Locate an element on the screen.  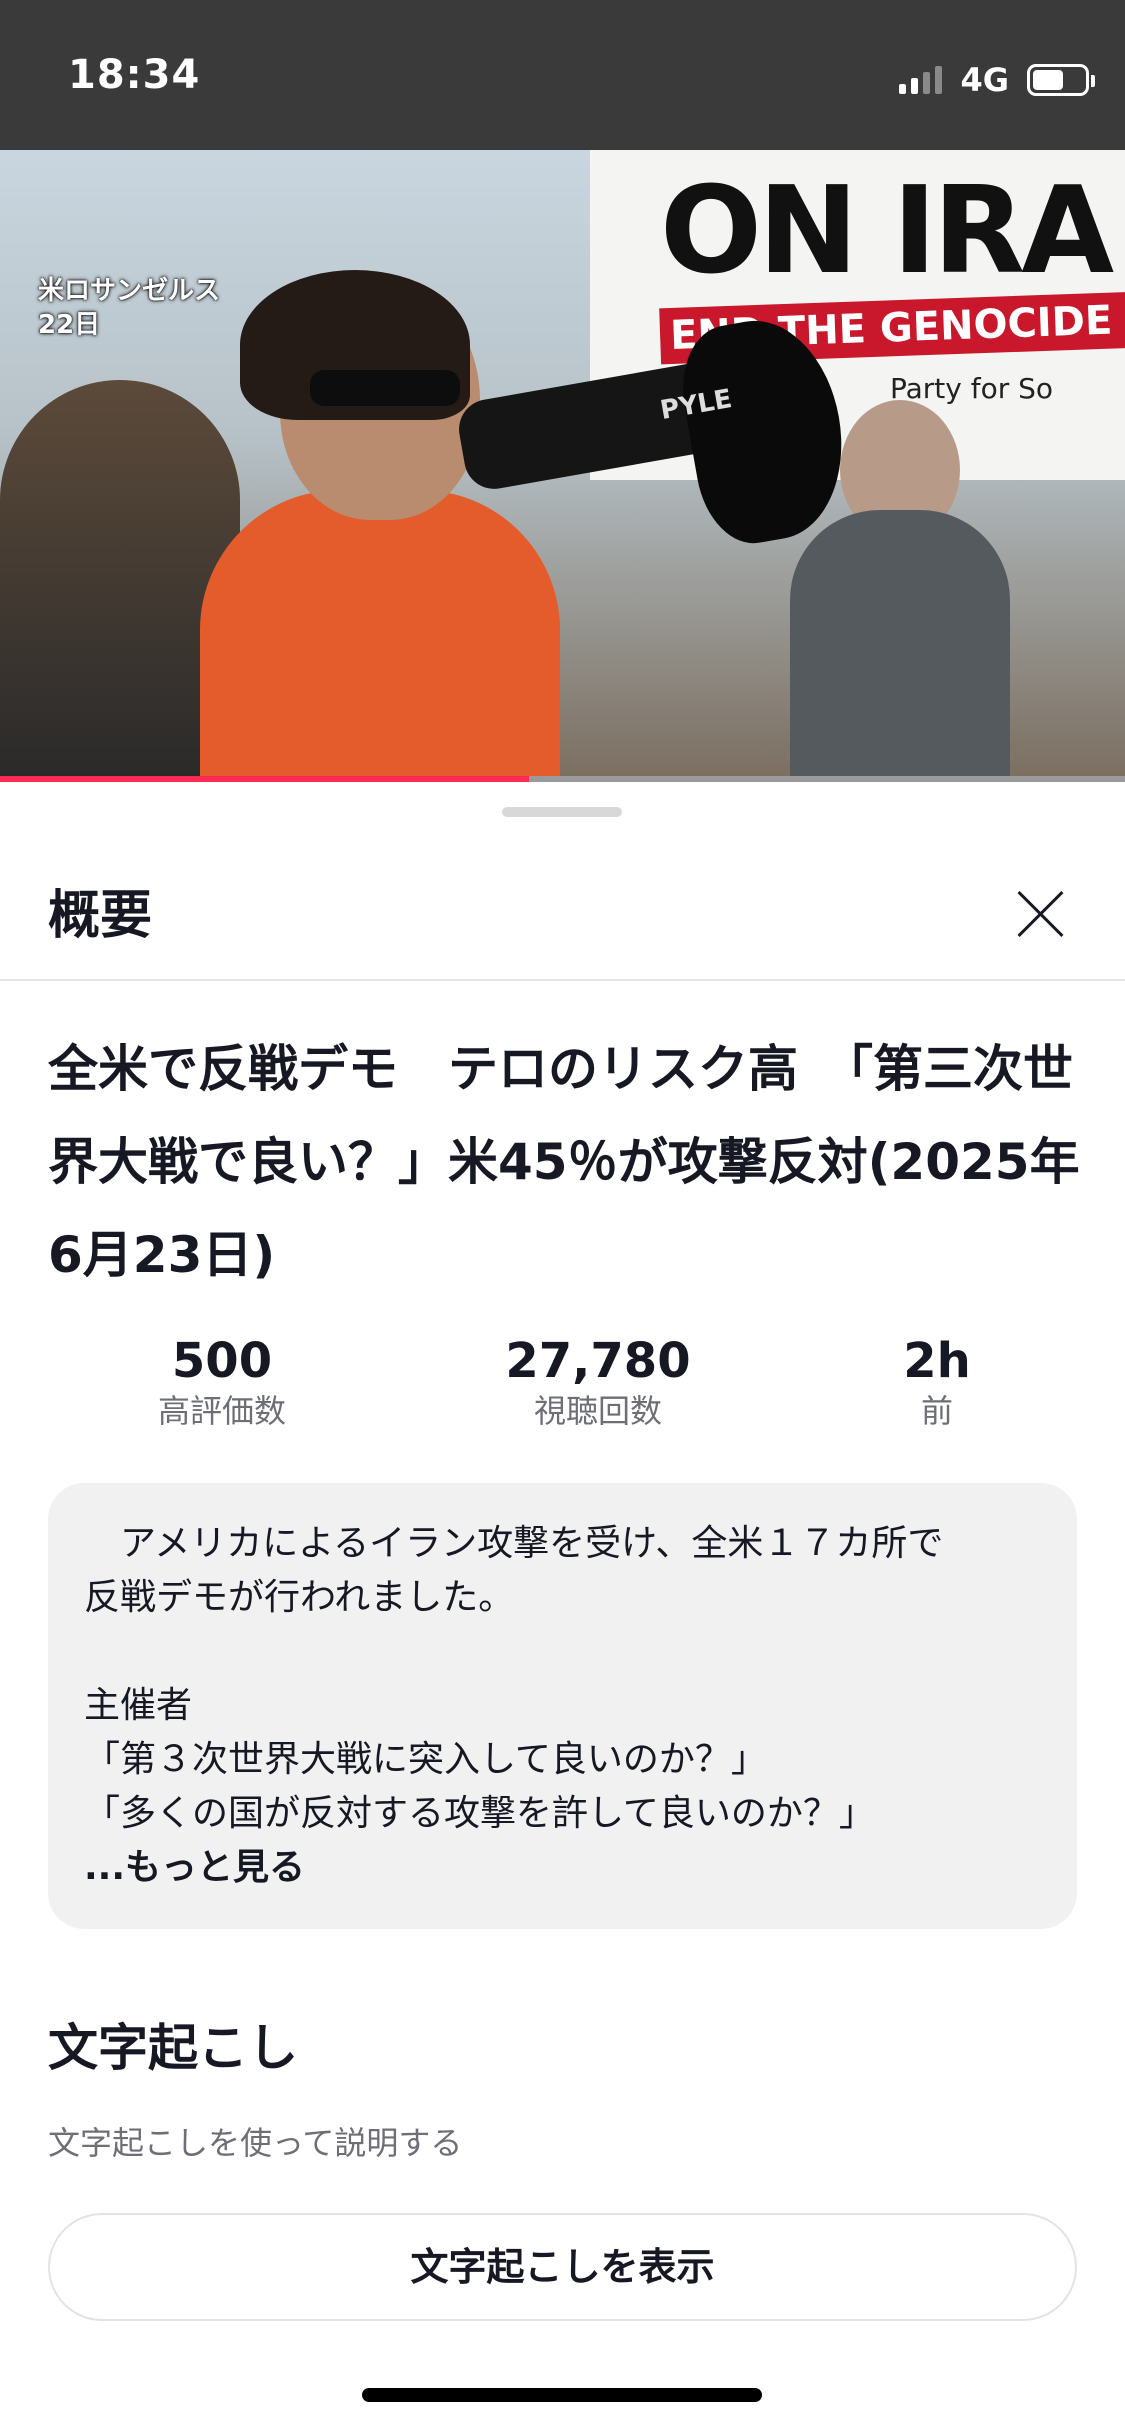
stat-views: 27,780 視聴回数 is located at coordinates (598, 1383).